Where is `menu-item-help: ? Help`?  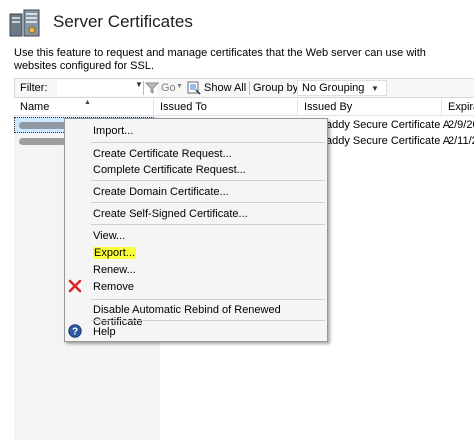
menu-item-help: ? Help is located at coordinates (196, 331).